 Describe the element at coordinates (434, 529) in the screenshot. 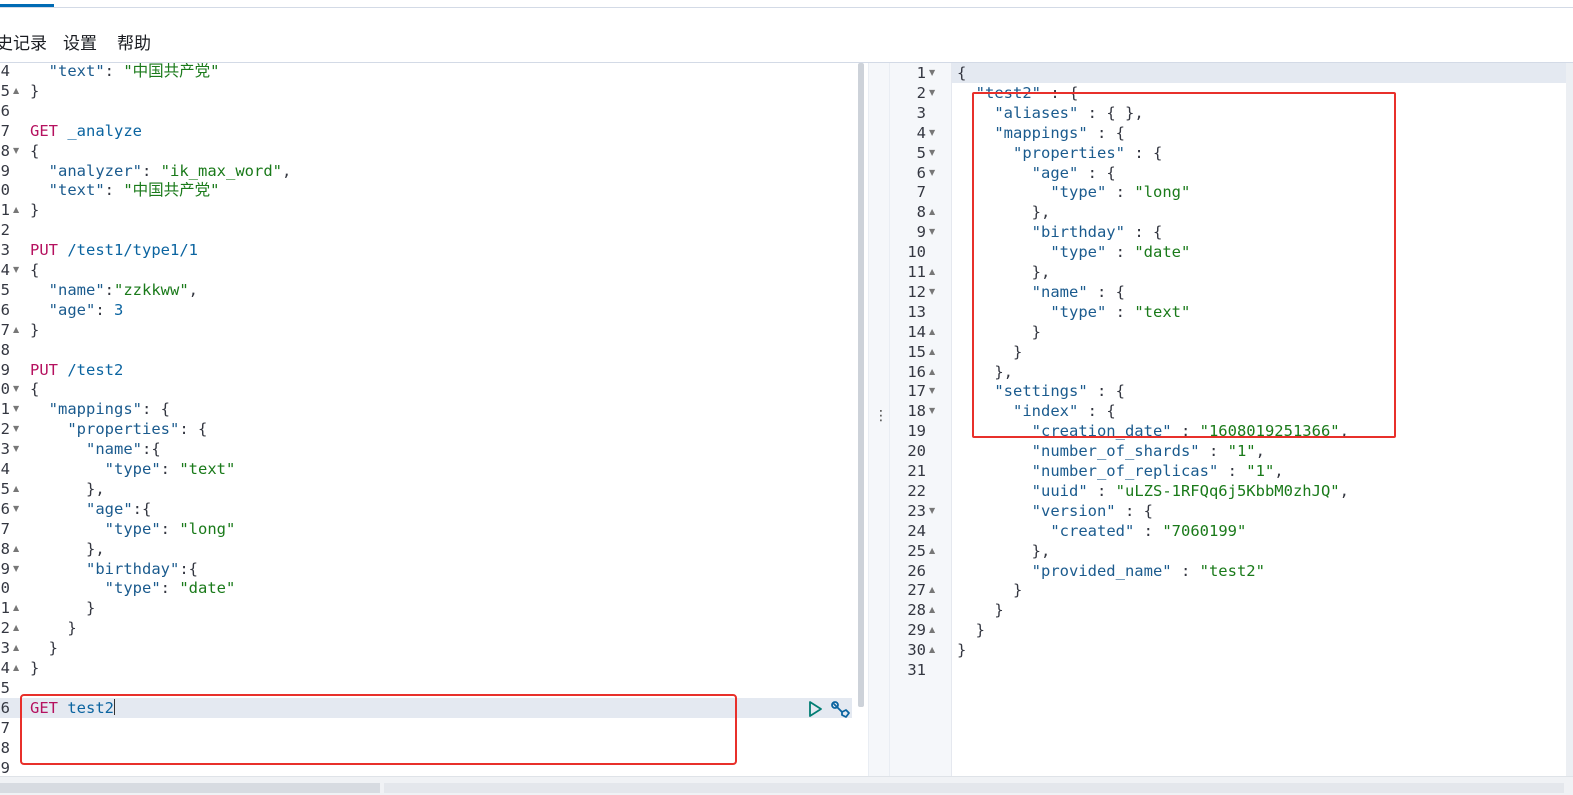

I see `code-line: 7 "type": "long"` at that location.